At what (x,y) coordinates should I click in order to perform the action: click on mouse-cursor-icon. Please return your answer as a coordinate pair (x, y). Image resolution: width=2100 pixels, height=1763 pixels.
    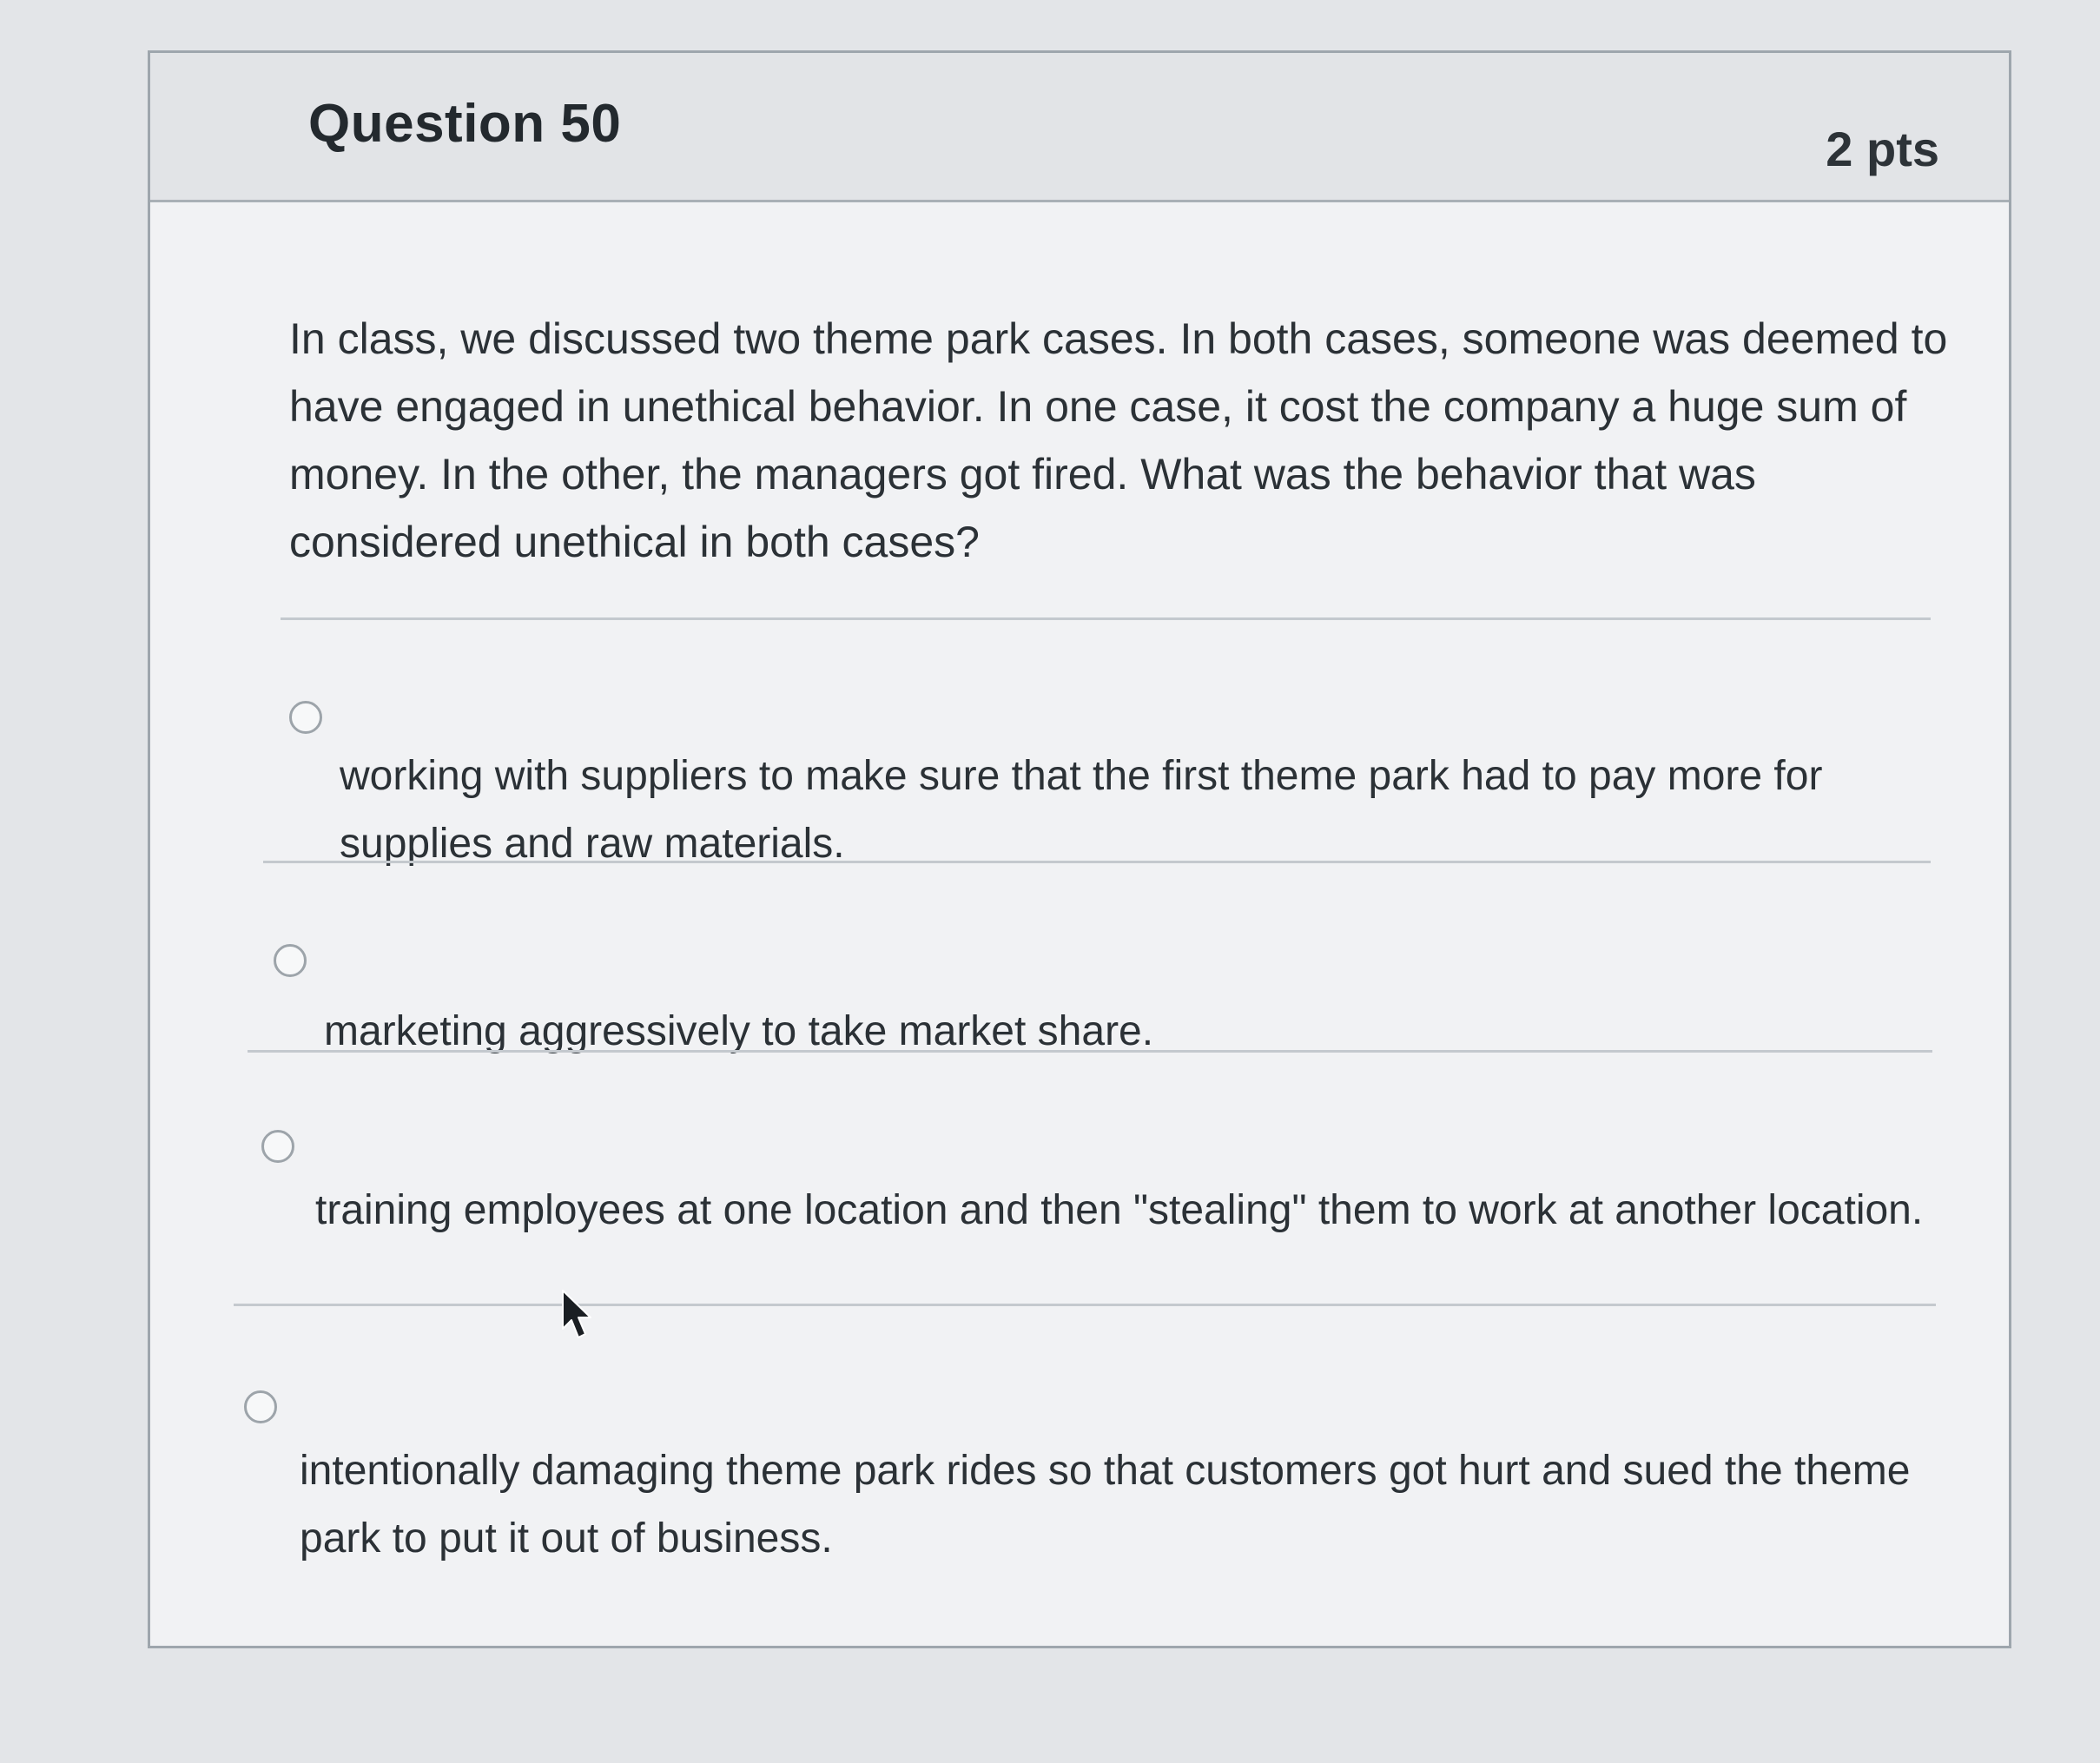
    Looking at the image, I should click on (576, 1314).